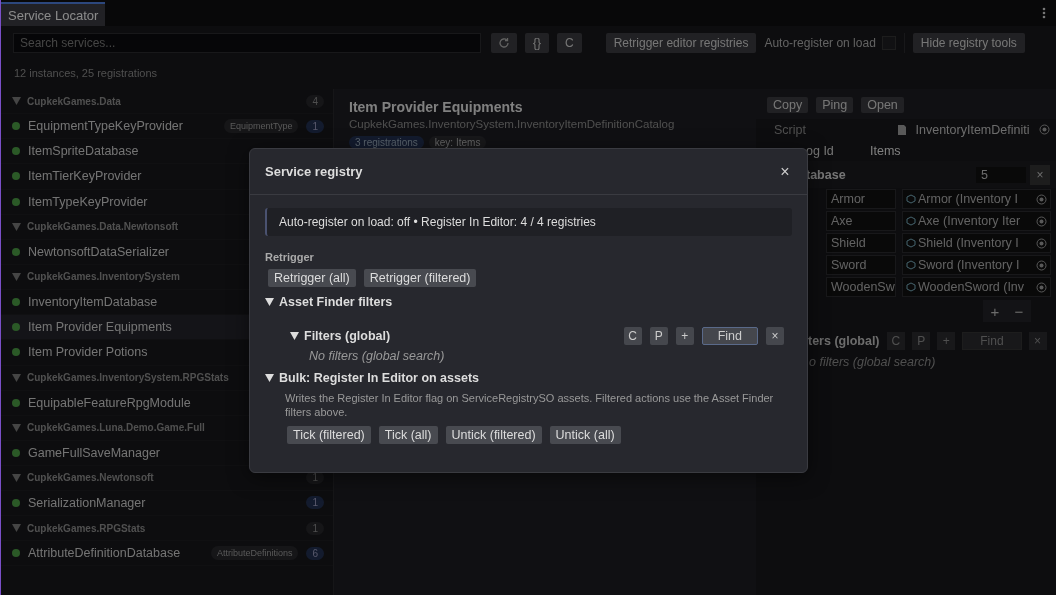  I want to click on catalog-id-field: Items, so click(960, 150).